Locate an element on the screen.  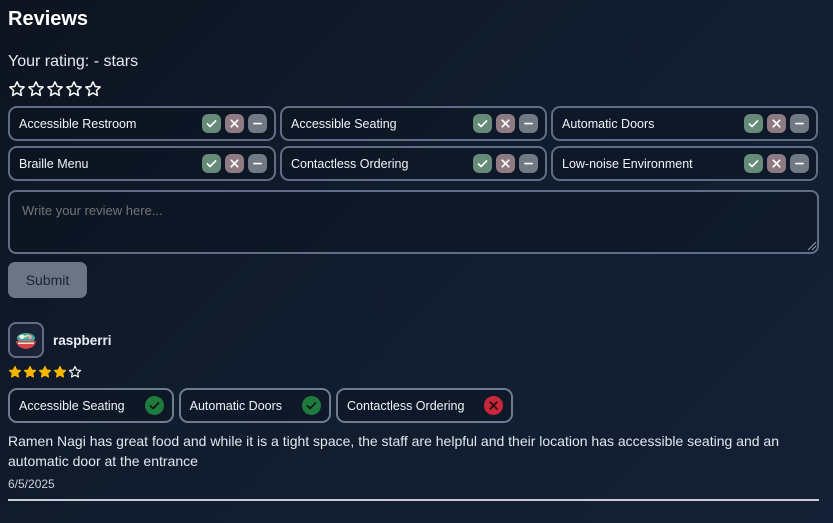
feature-vote-item: Accessible Restroom is located at coordinates (142, 123).